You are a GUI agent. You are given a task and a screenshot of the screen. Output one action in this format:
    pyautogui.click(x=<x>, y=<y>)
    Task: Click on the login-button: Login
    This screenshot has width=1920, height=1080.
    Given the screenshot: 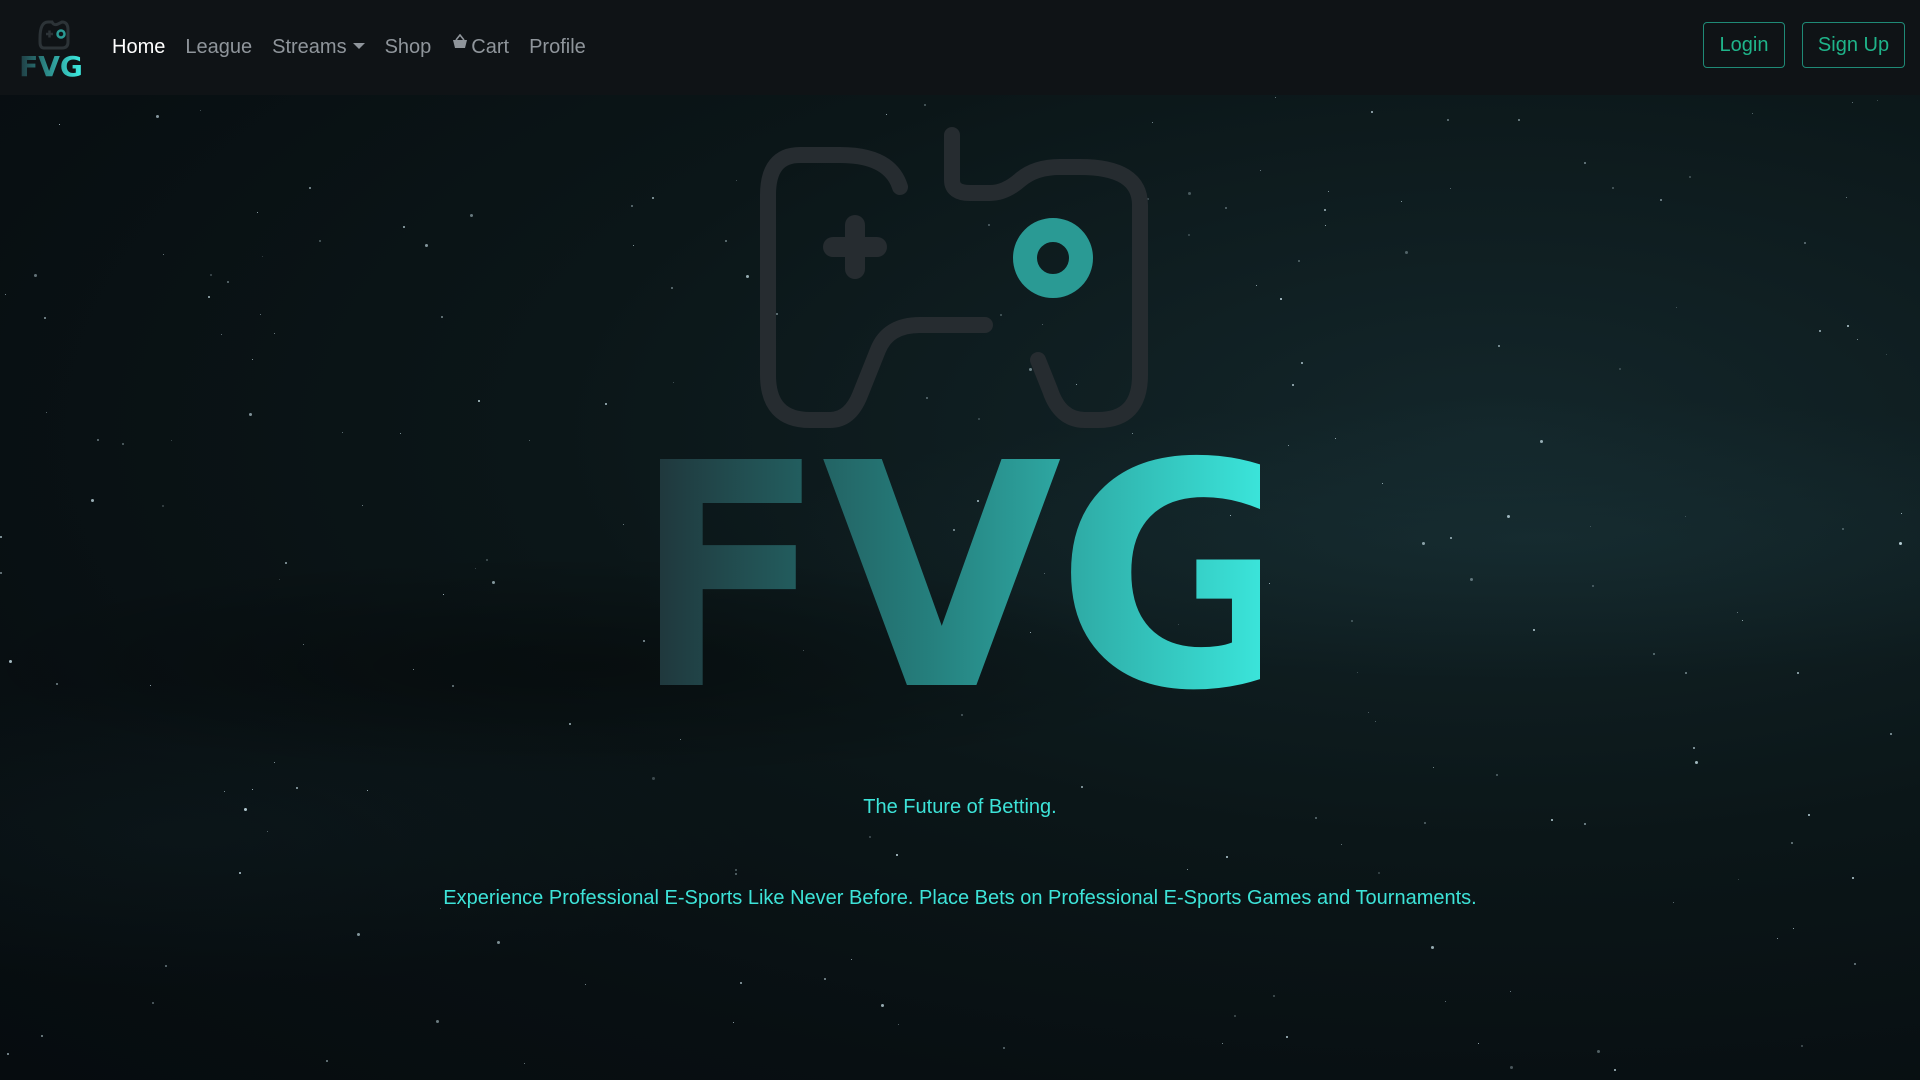 What is the action you would take?
    pyautogui.click(x=1744, y=45)
    